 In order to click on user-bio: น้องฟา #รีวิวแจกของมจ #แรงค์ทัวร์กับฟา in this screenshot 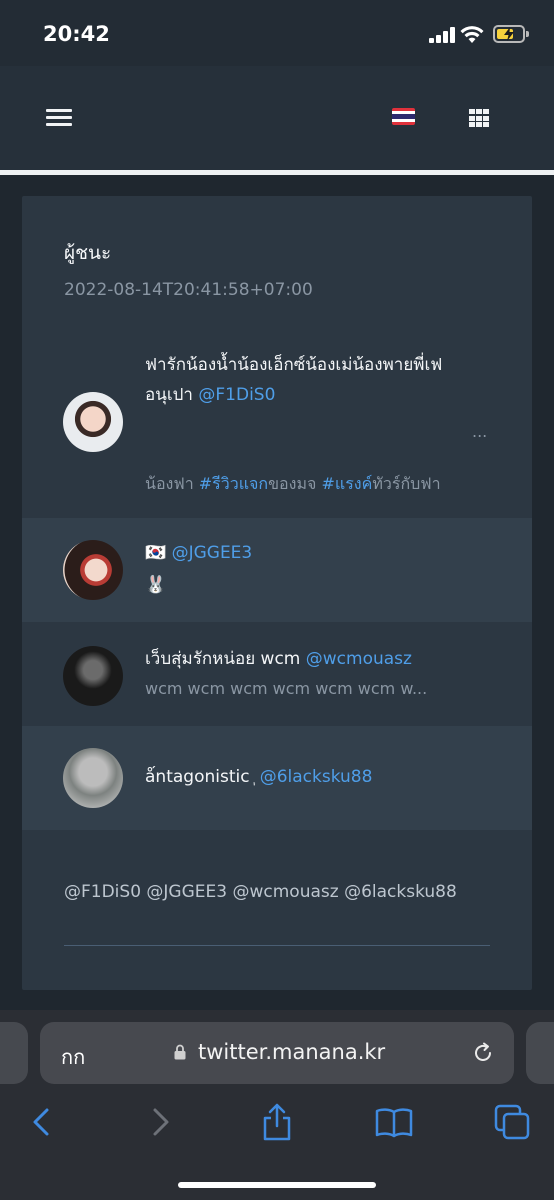, I will do `click(293, 483)`.